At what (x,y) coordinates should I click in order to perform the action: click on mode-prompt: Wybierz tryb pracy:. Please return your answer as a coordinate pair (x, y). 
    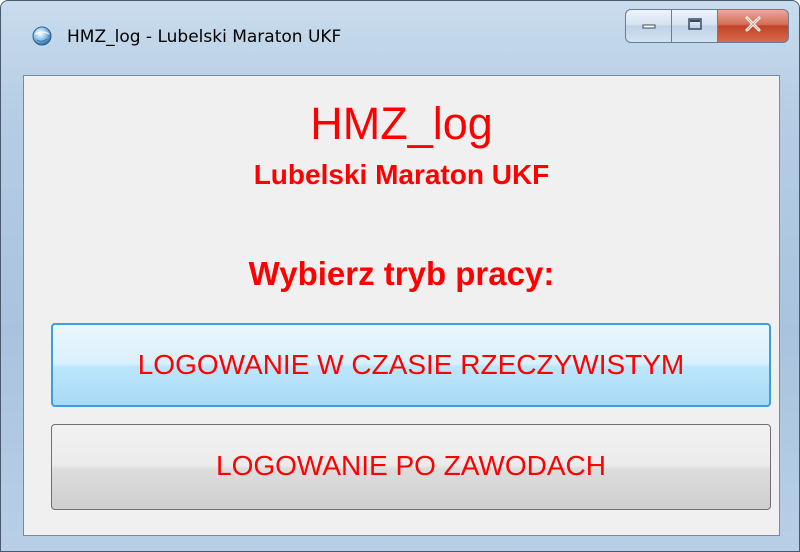
    Looking at the image, I should click on (401, 273).